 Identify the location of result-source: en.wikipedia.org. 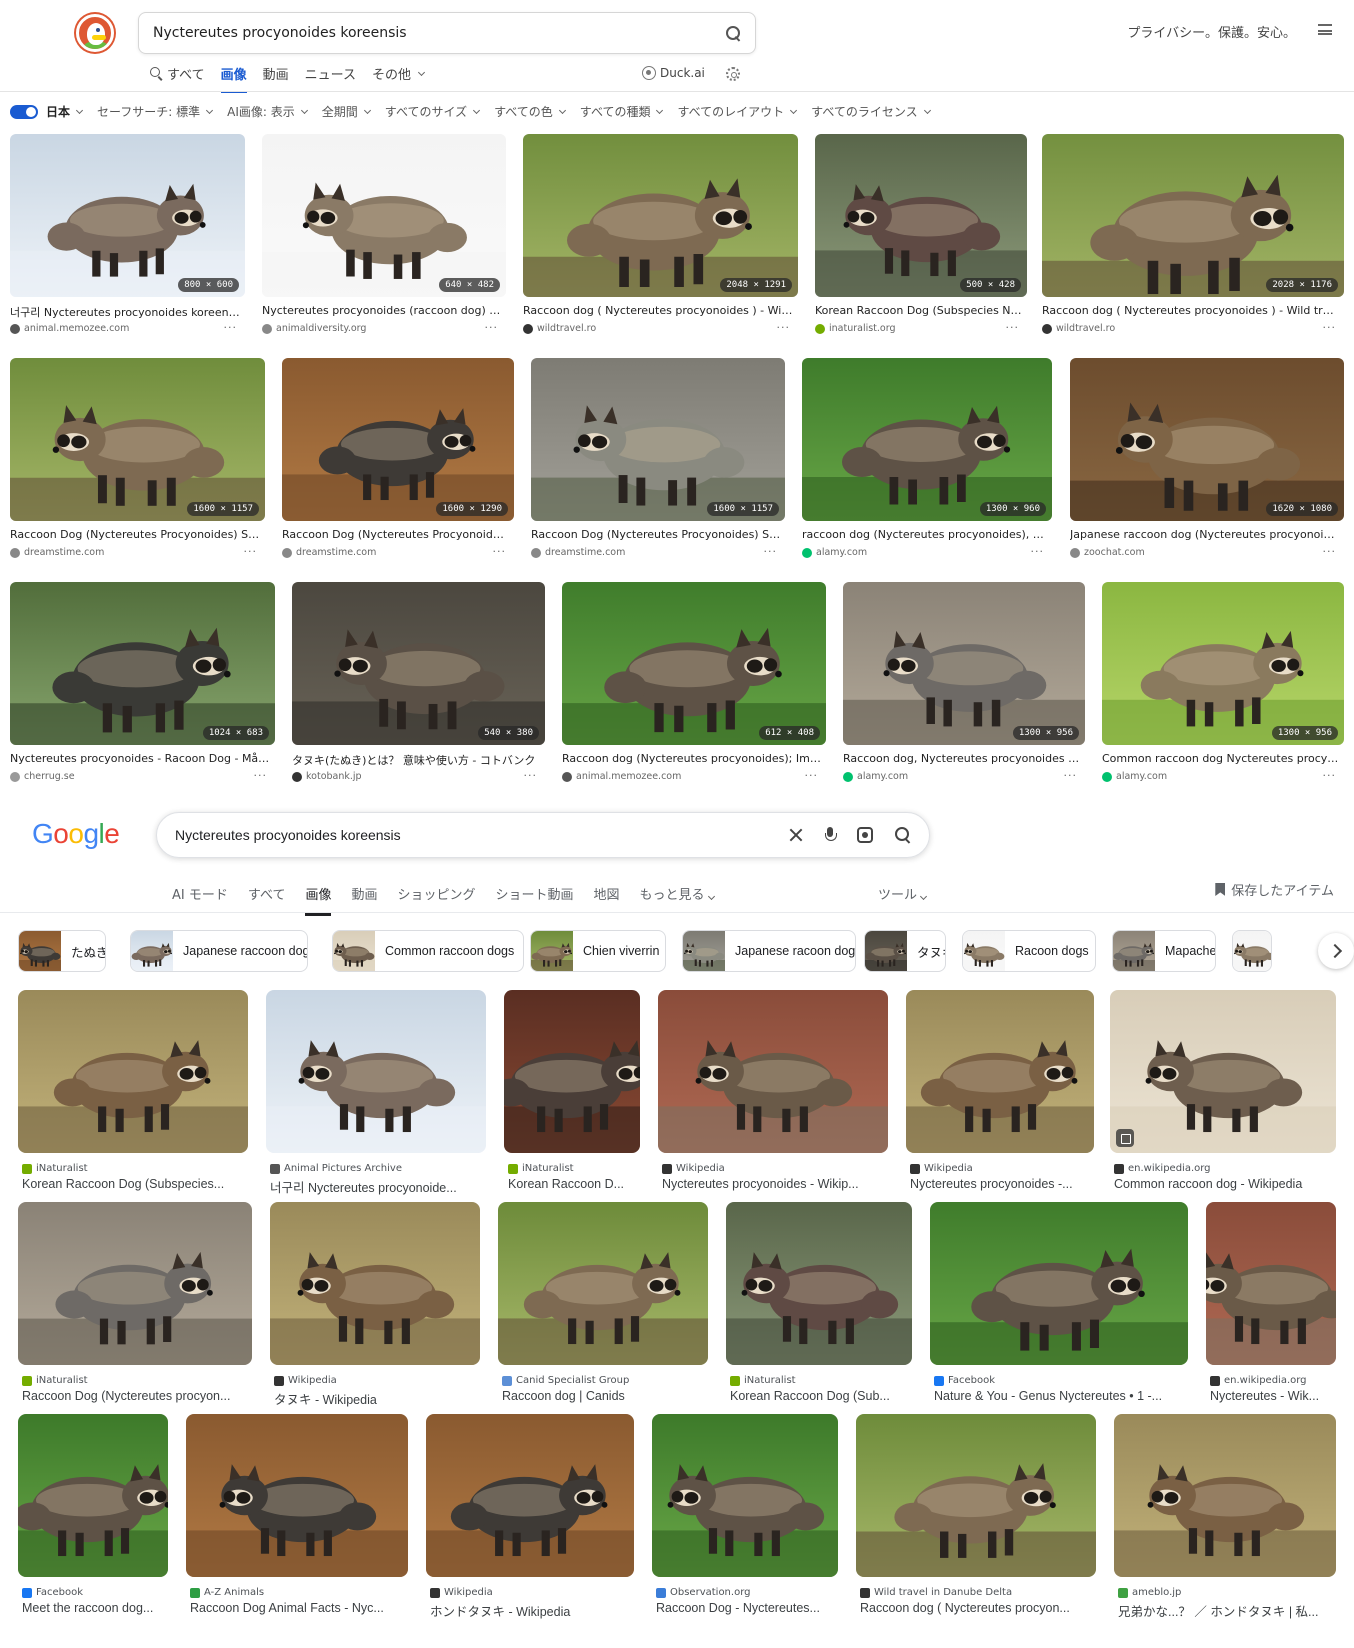
(1258, 1380).